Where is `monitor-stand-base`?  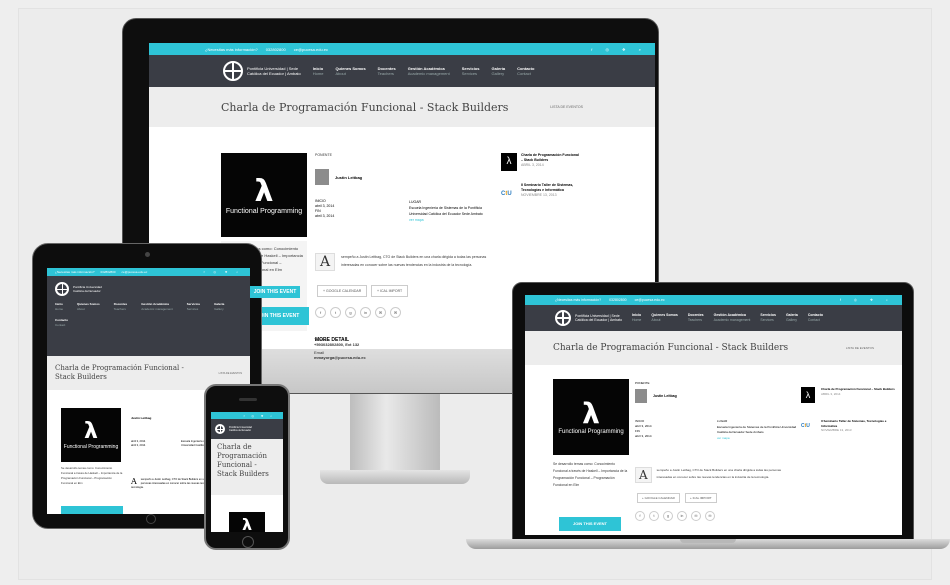
monitor-stand-base is located at coordinates (395, 477).